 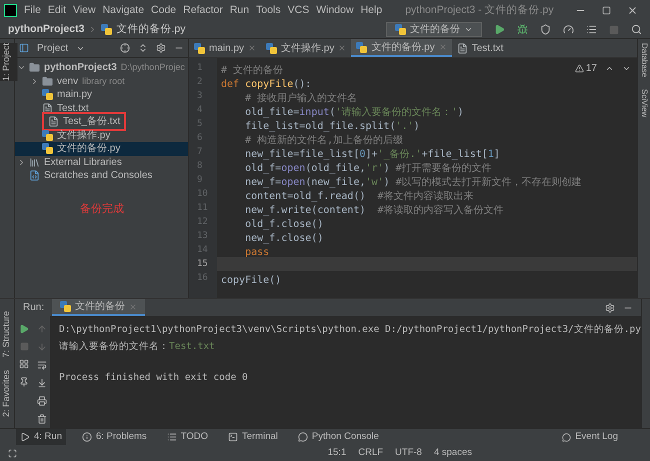 What do you see at coordinates (301, 98) in the screenshot?
I see `code-line: # 接收用户输入的文件名` at bounding box center [301, 98].